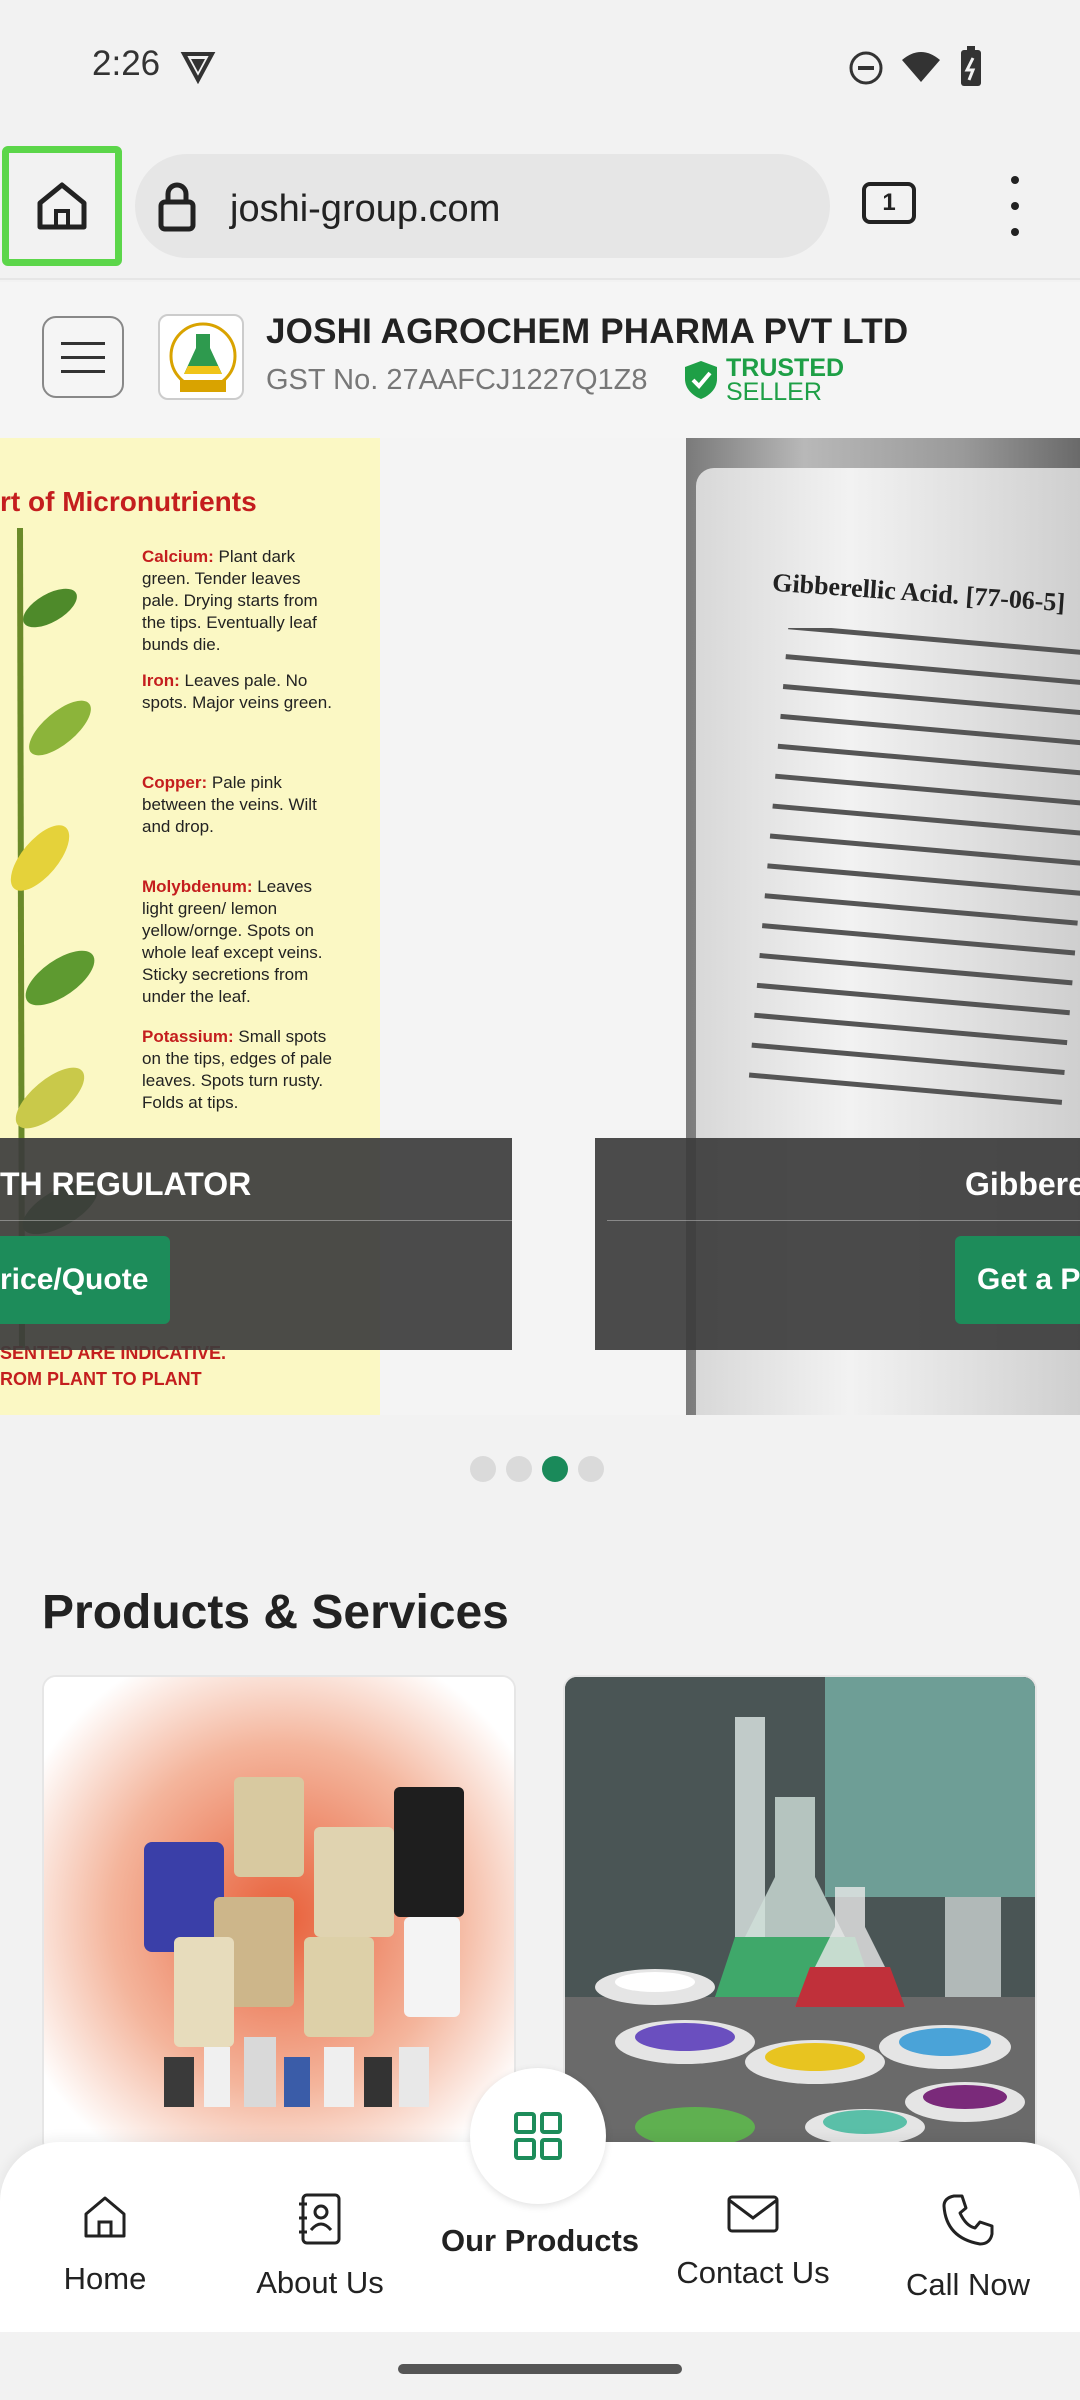 This screenshot has height=2400, width=1080. I want to click on chemical-containers-image, so click(279, 1915).